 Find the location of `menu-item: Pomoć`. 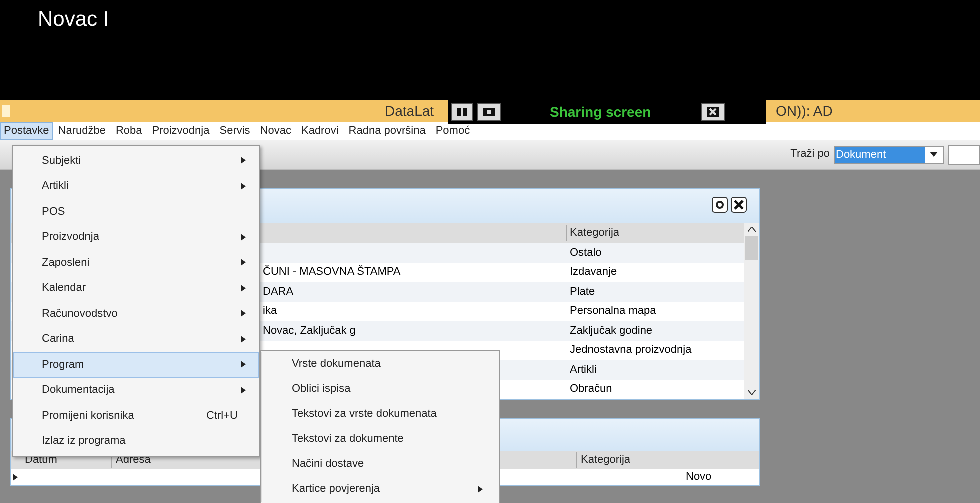

menu-item: Pomoć is located at coordinates (453, 131).